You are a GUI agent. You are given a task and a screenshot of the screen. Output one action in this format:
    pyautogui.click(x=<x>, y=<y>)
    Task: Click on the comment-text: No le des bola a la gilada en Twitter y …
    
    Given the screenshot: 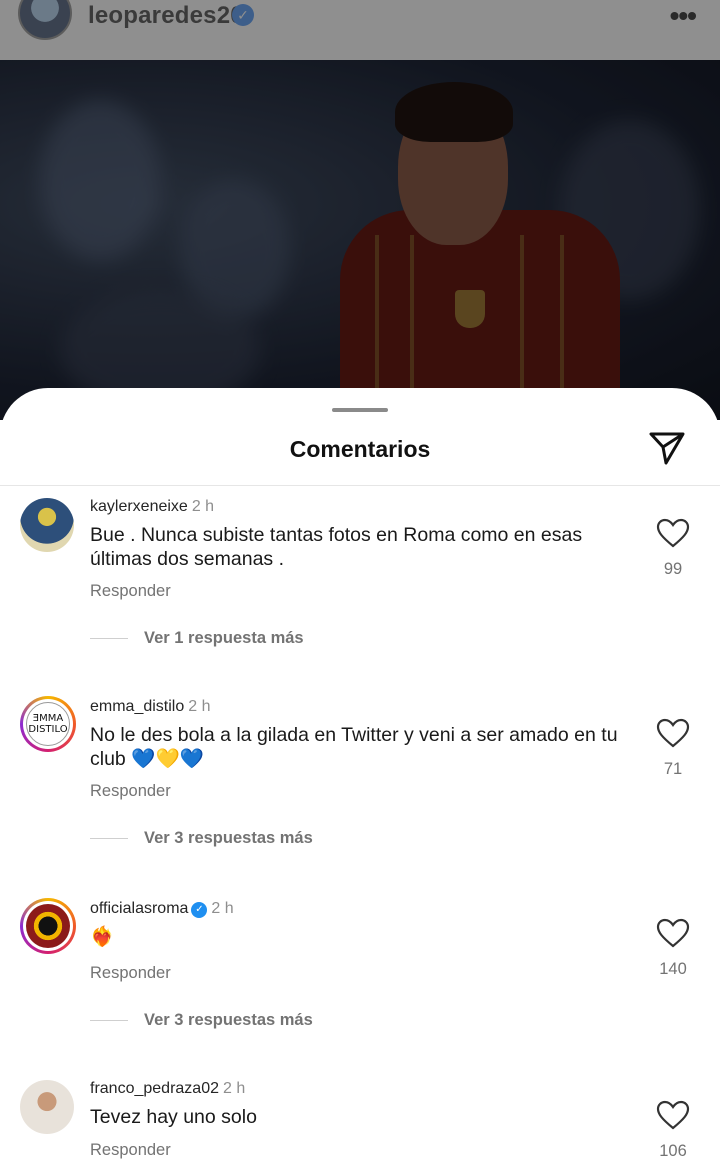 What is the action you would take?
    pyautogui.click(x=354, y=747)
    